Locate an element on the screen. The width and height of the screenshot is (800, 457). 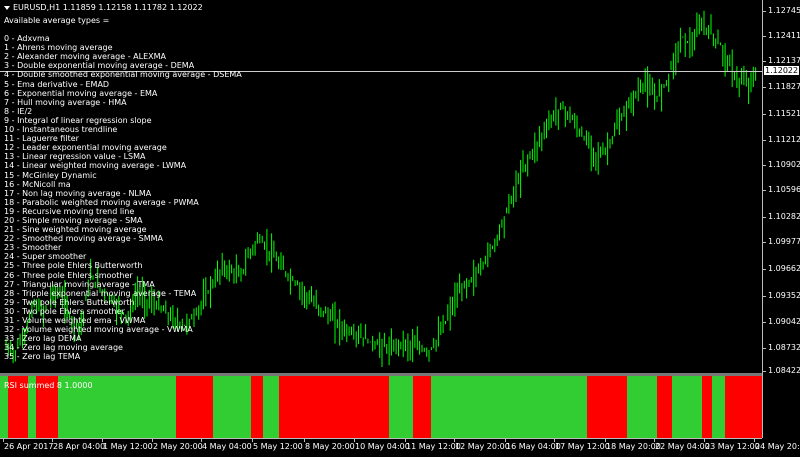
average-type-item: 17 - Non lag moving average - NLMA is located at coordinates (78, 193).